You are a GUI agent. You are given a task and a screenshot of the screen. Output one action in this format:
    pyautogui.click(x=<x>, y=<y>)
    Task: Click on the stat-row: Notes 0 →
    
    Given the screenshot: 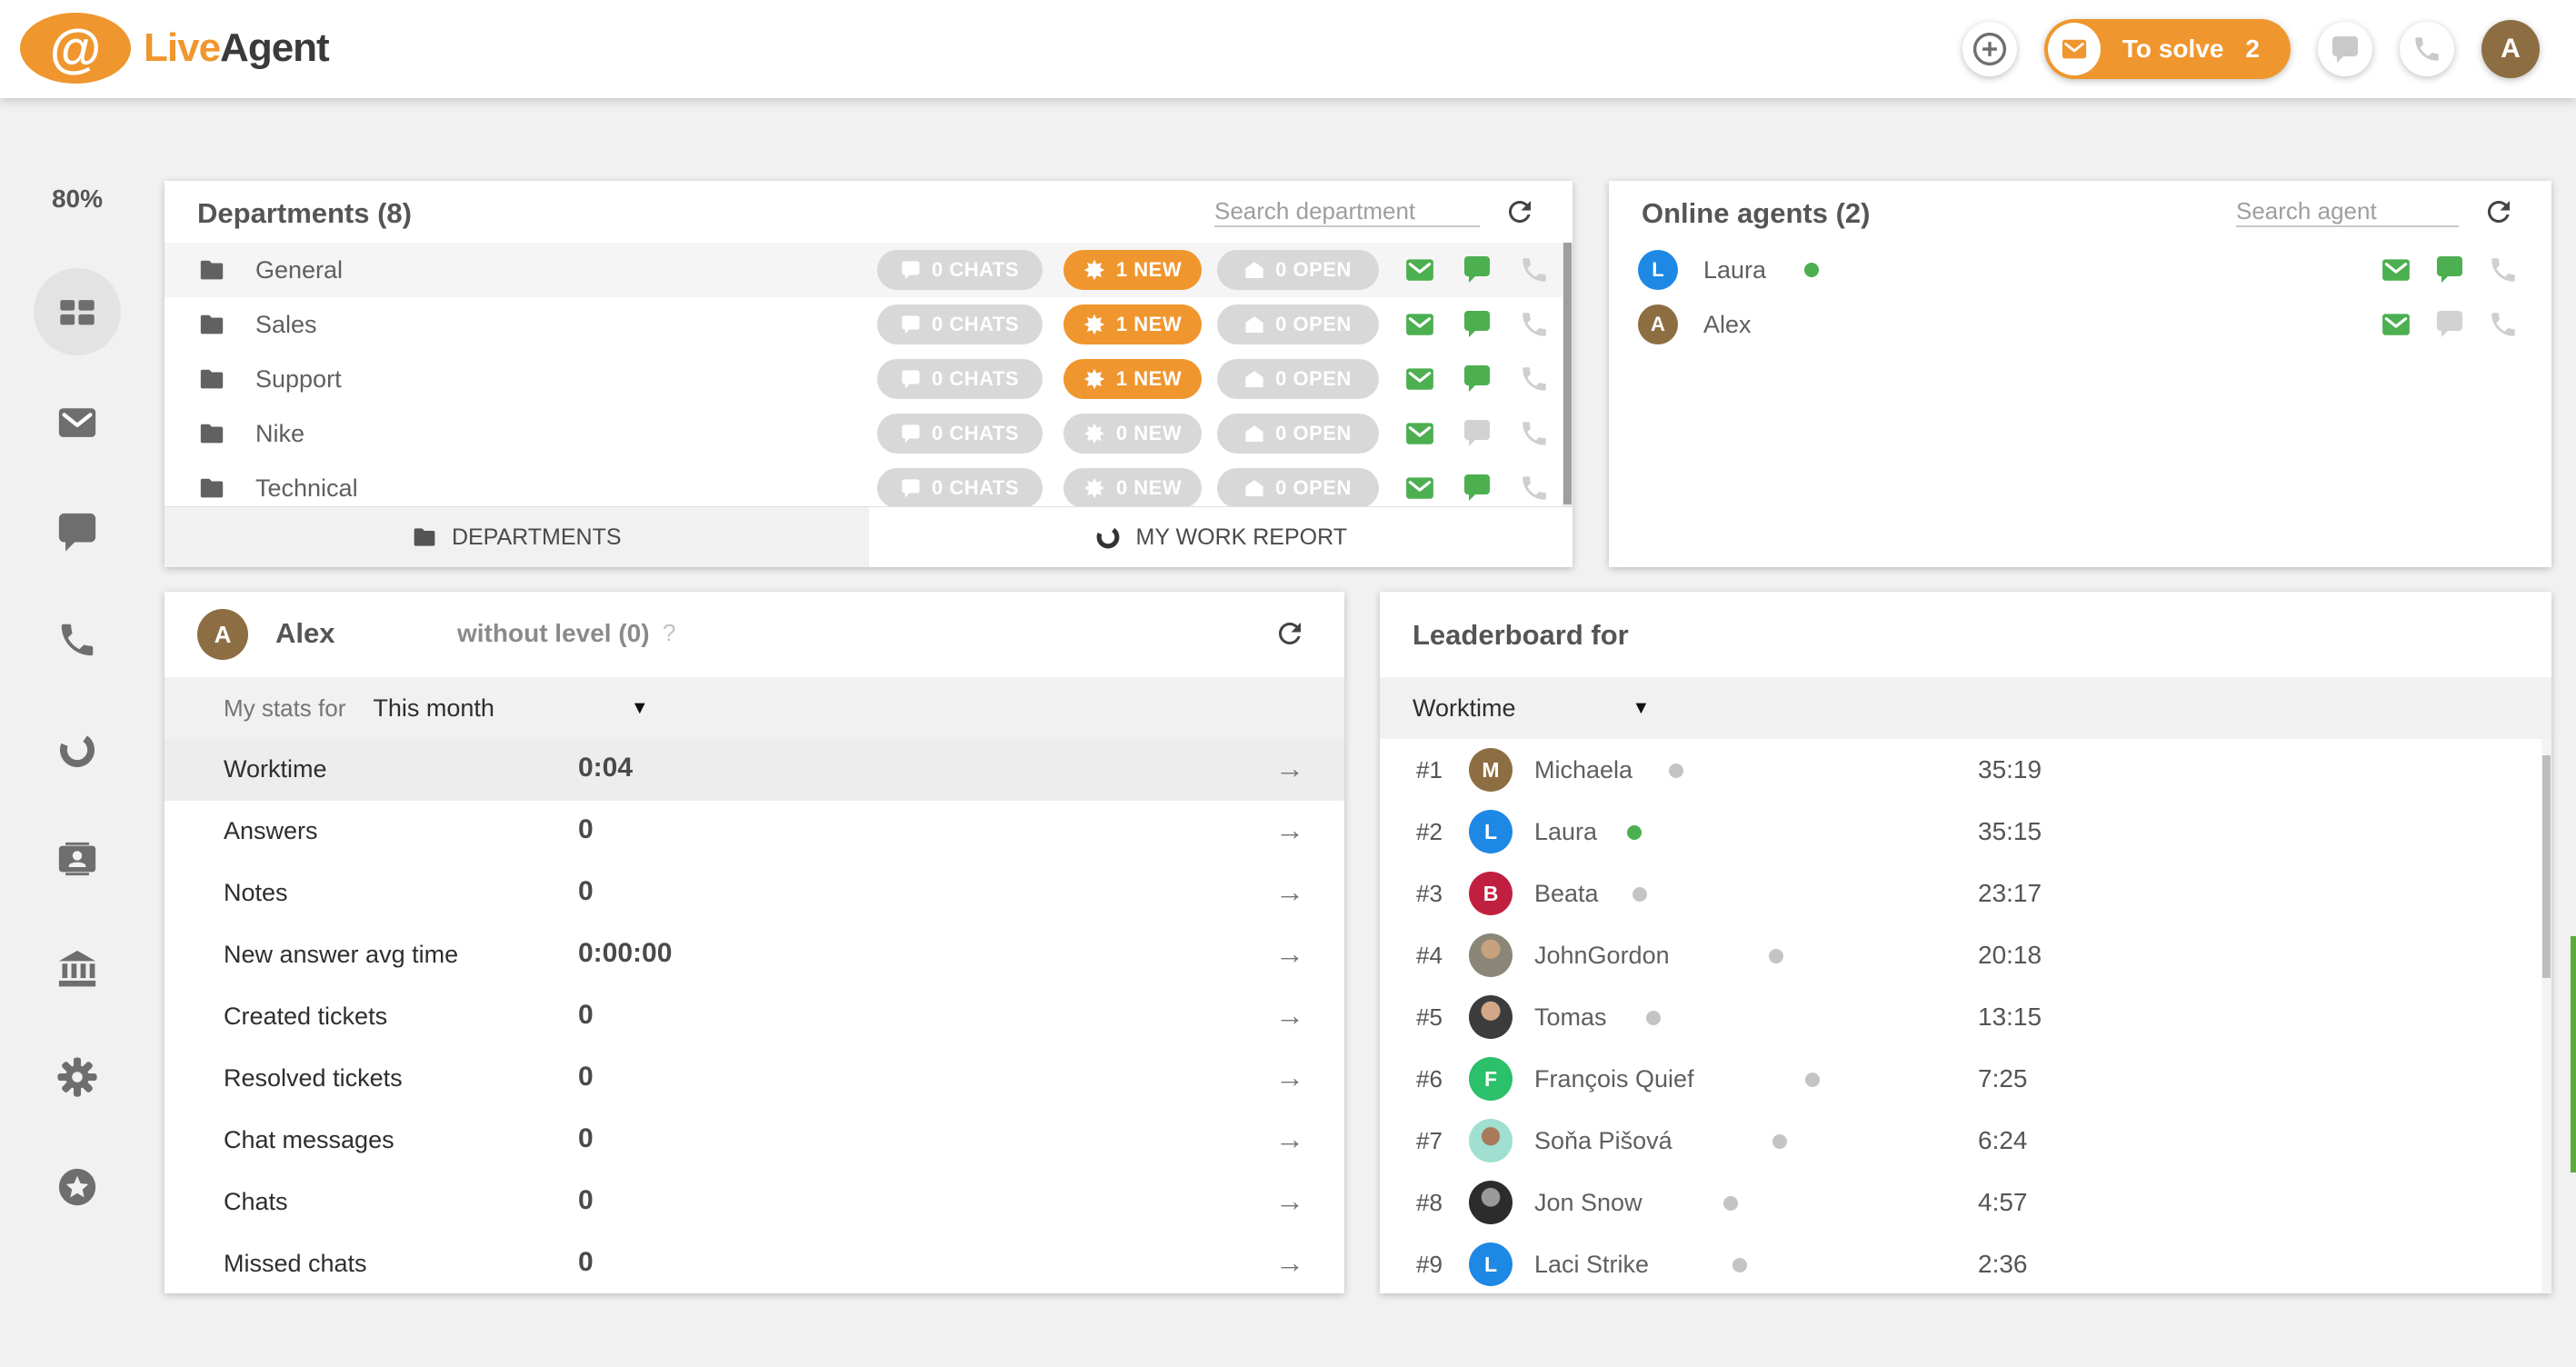 What is the action you would take?
    pyautogui.click(x=754, y=893)
    